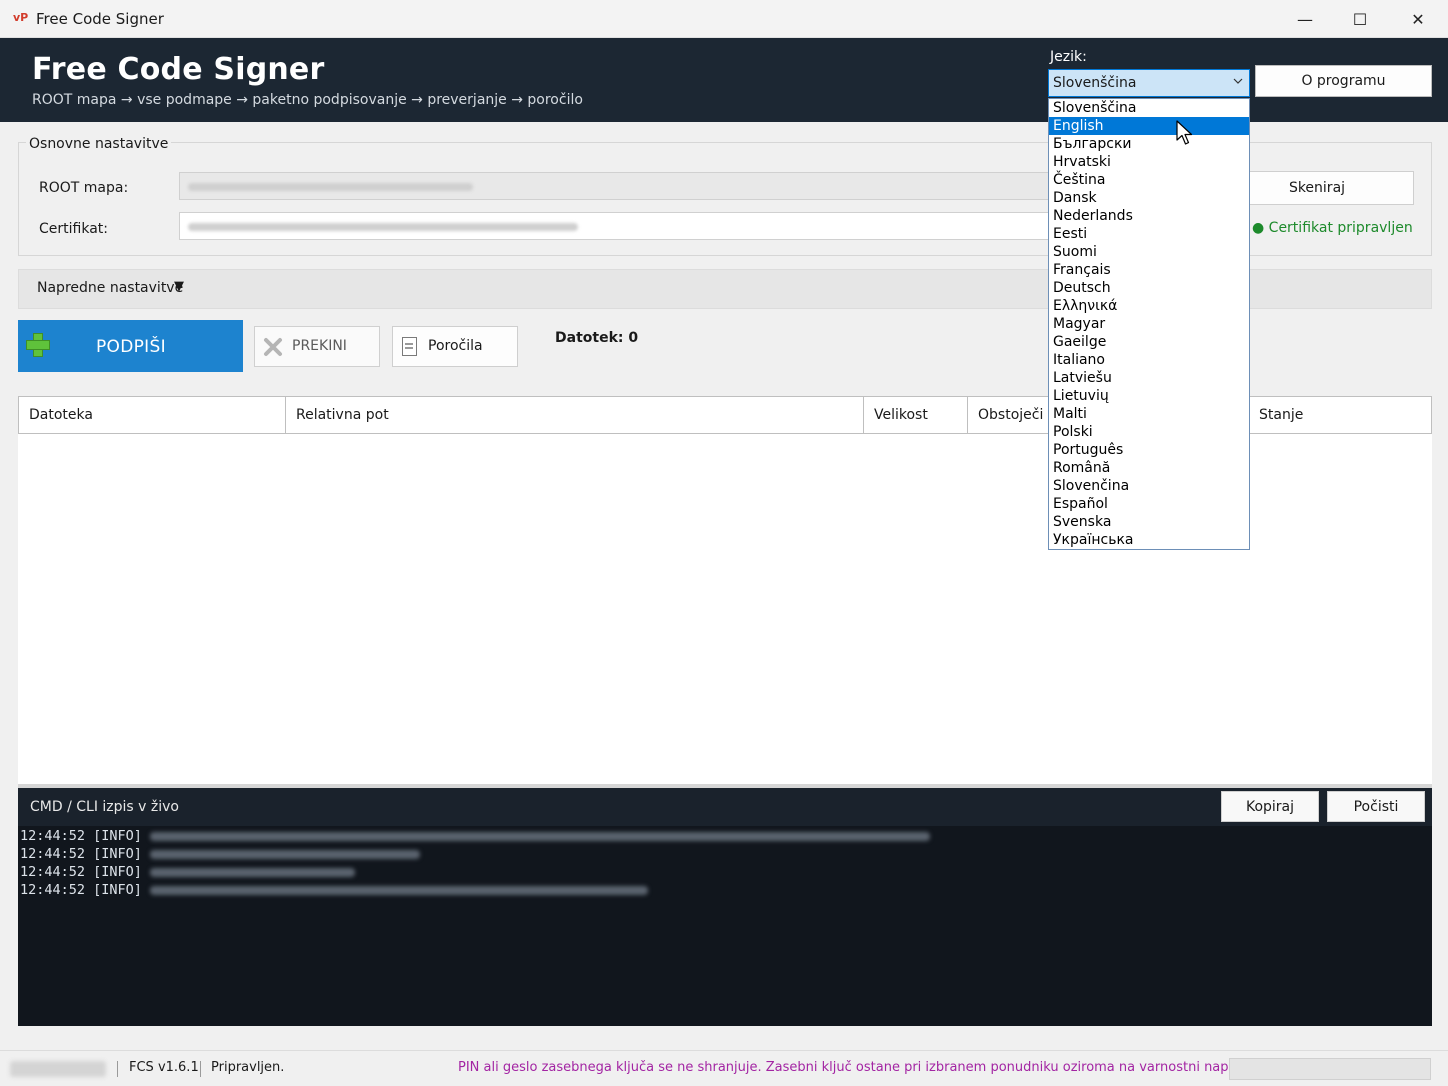 Image resolution: width=1448 pixels, height=1086 pixels. Describe the element at coordinates (1149, 126) in the screenshot. I see `language-option: English` at that location.